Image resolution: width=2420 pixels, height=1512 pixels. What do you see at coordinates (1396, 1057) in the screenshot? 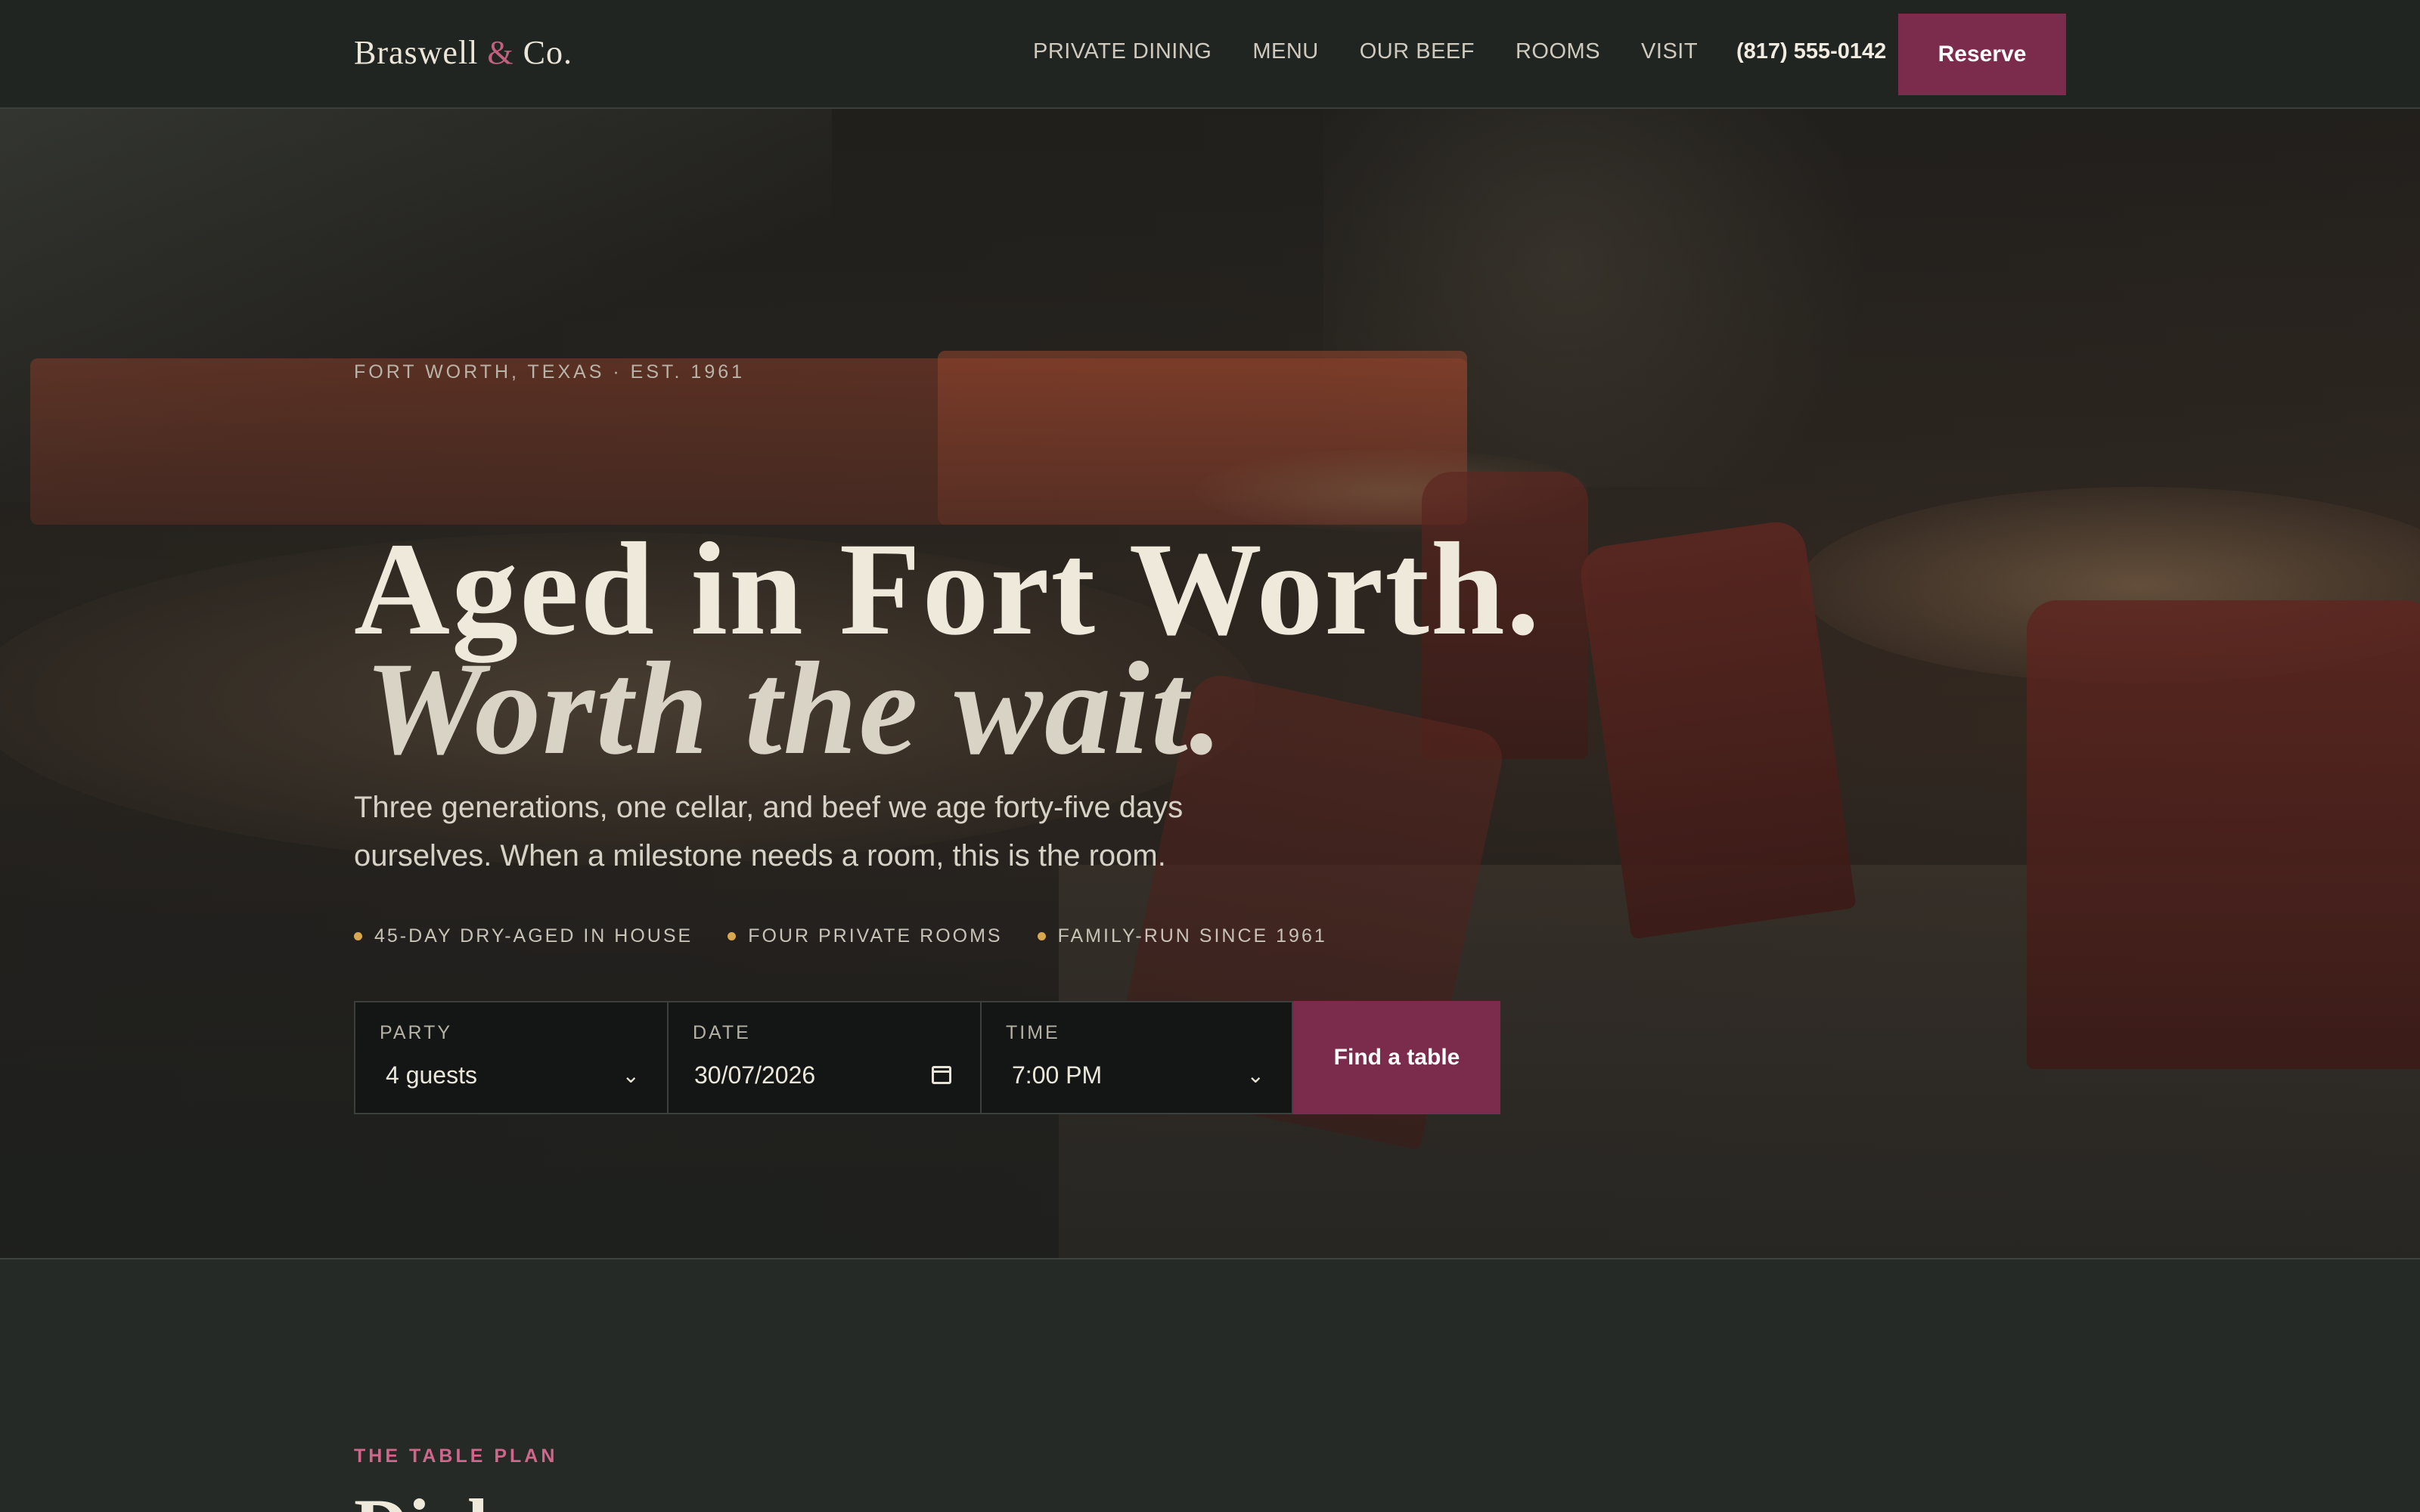
I see `find-table-button: Find a table` at bounding box center [1396, 1057].